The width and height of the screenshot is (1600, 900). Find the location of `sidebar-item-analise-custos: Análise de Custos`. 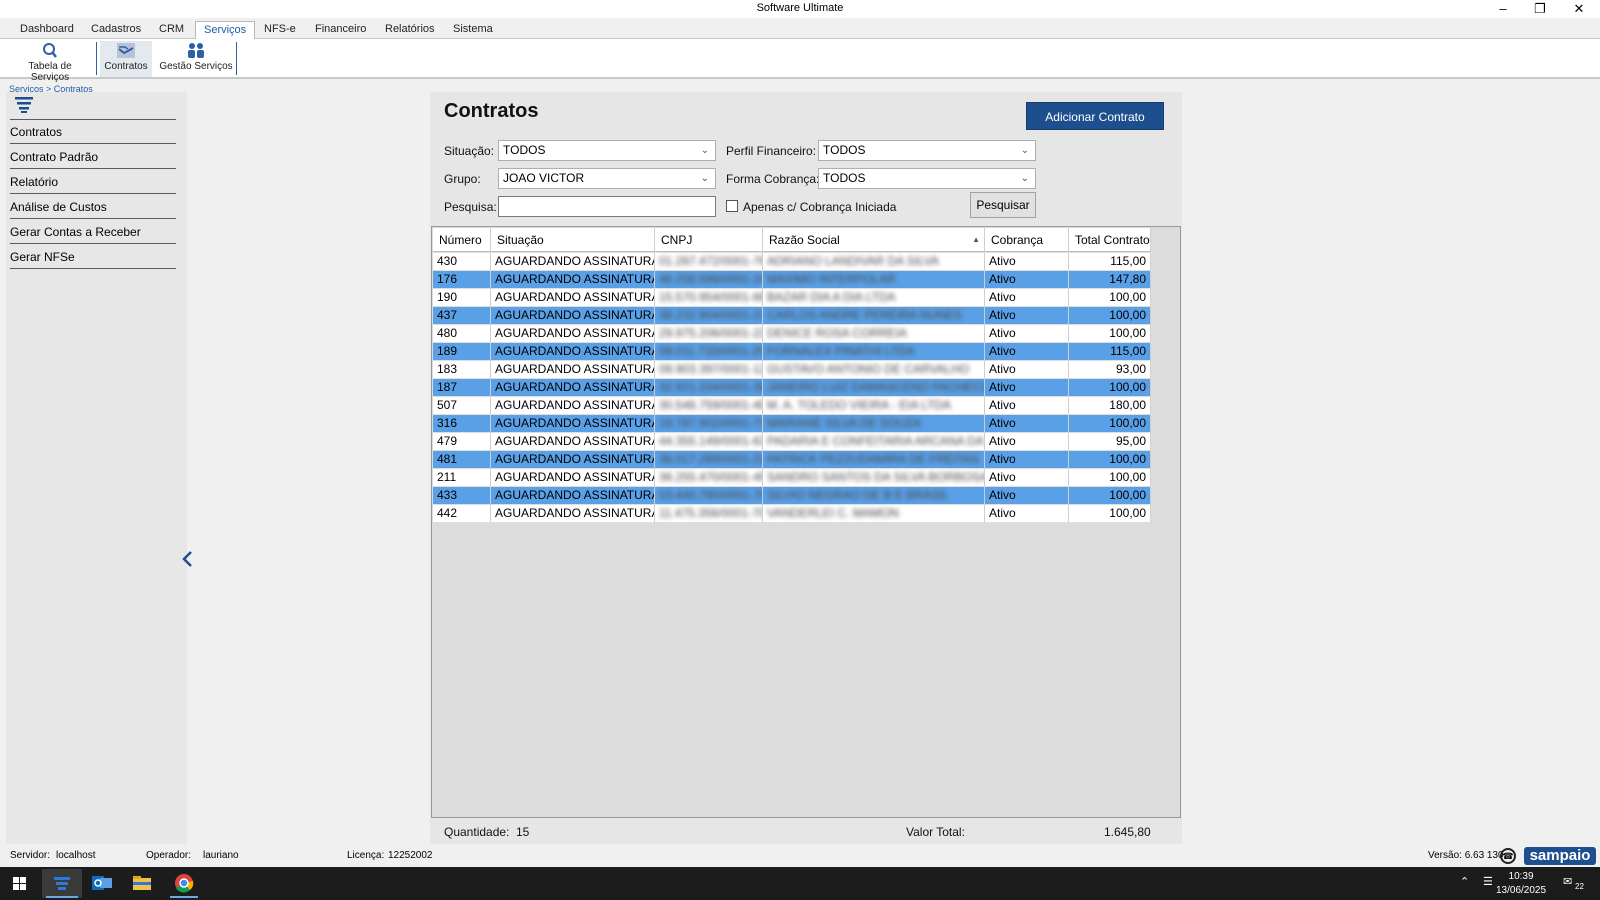

sidebar-item-analise-custos: Análise de Custos is located at coordinates (93, 207).